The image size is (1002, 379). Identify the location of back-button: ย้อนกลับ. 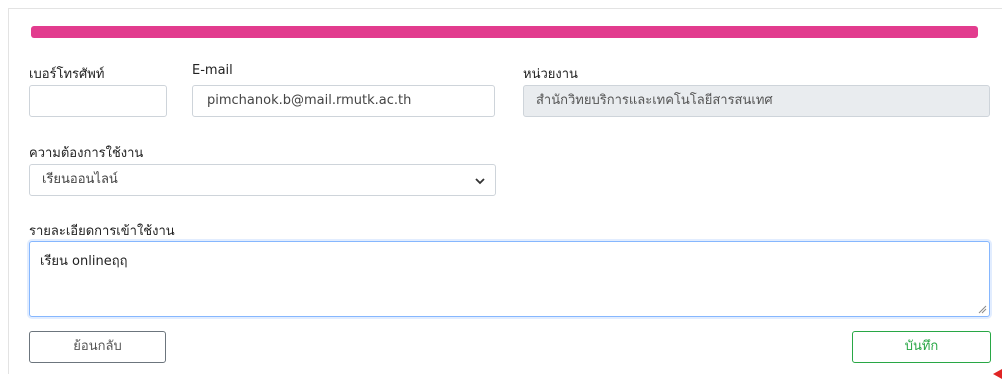
(97, 347).